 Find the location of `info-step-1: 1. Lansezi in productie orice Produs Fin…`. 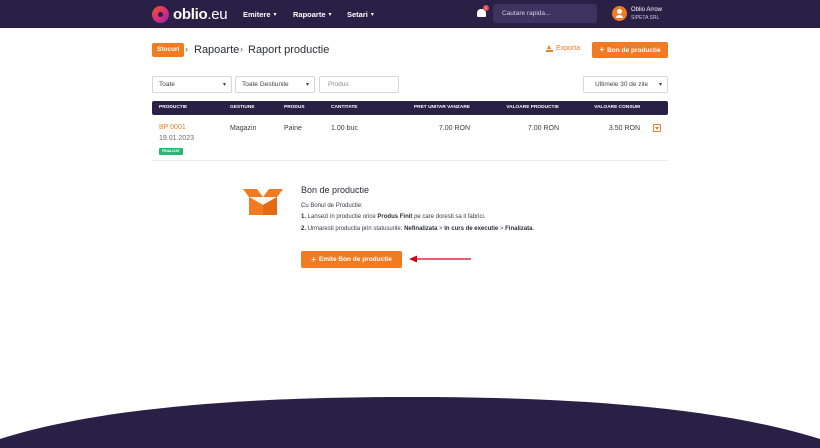

info-step-1: 1. Lansezi in productie orice Produs Fin… is located at coordinates (393, 217).